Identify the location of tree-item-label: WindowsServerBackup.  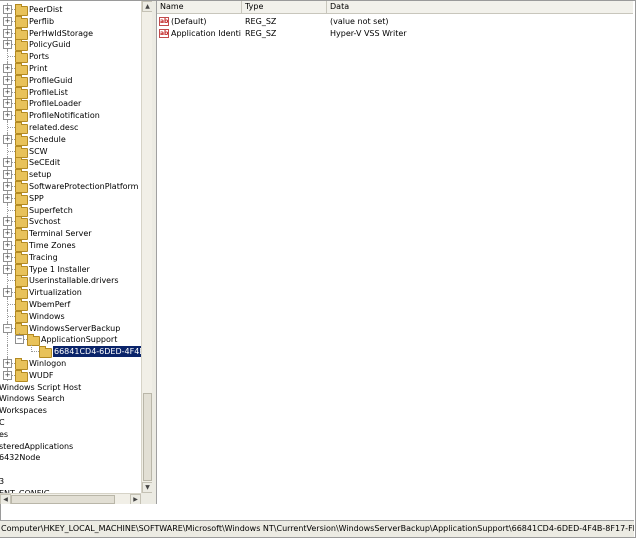
(75, 328).